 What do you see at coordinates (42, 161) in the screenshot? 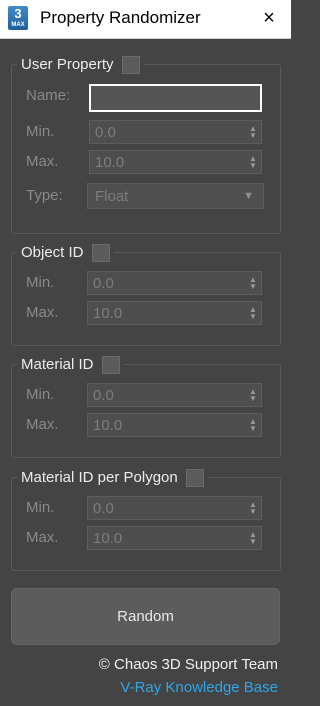
I see `user-property-max-label: Max.` at bounding box center [42, 161].